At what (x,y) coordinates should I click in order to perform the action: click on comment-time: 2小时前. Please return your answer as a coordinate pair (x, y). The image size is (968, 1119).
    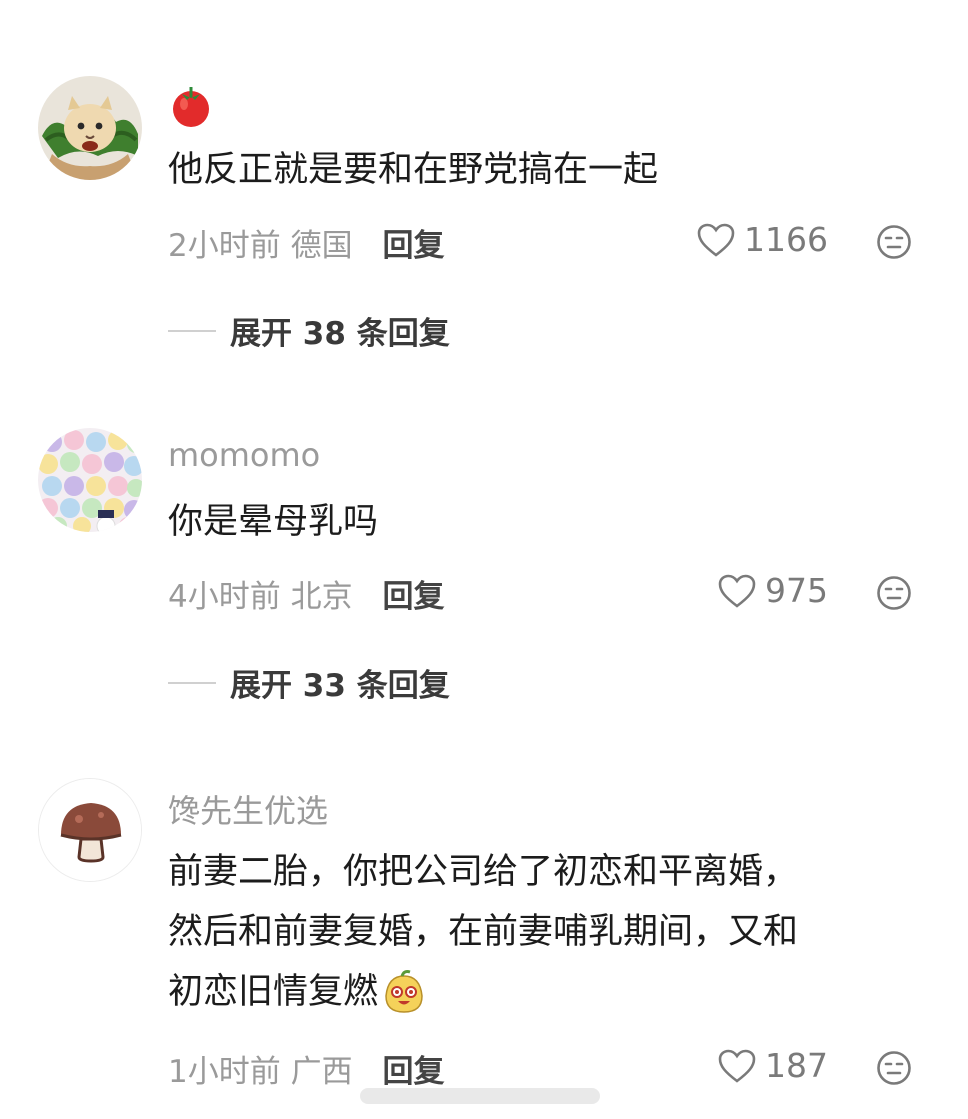
    Looking at the image, I should click on (224, 246).